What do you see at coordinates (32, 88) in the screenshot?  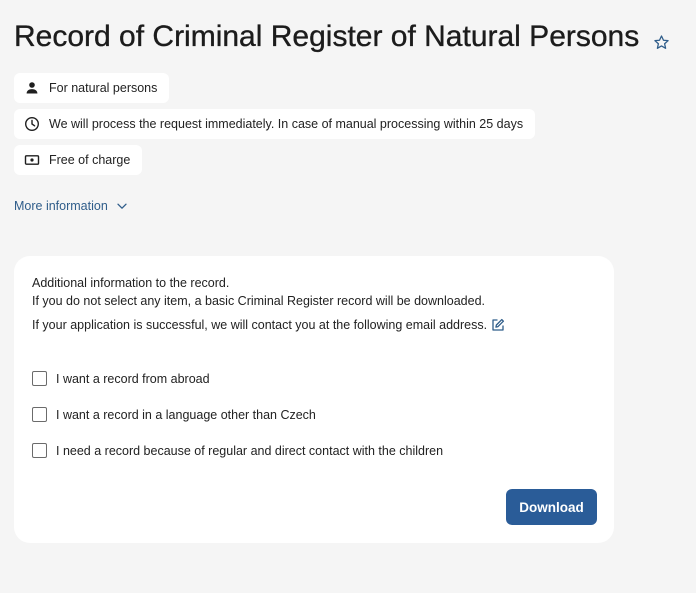 I see `person-icon` at bounding box center [32, 88].